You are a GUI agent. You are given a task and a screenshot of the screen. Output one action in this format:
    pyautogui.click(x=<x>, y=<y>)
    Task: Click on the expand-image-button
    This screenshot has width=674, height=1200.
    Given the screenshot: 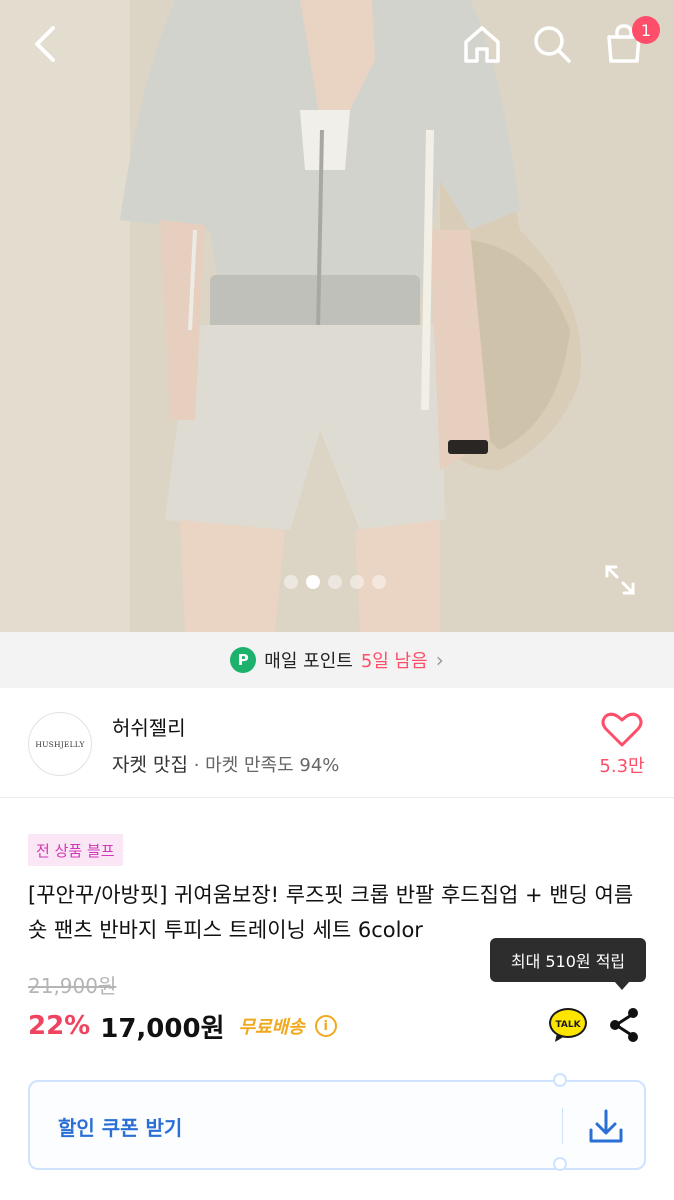 What is the action you would take?
    pyautogui.click(x=620, y=580)
    